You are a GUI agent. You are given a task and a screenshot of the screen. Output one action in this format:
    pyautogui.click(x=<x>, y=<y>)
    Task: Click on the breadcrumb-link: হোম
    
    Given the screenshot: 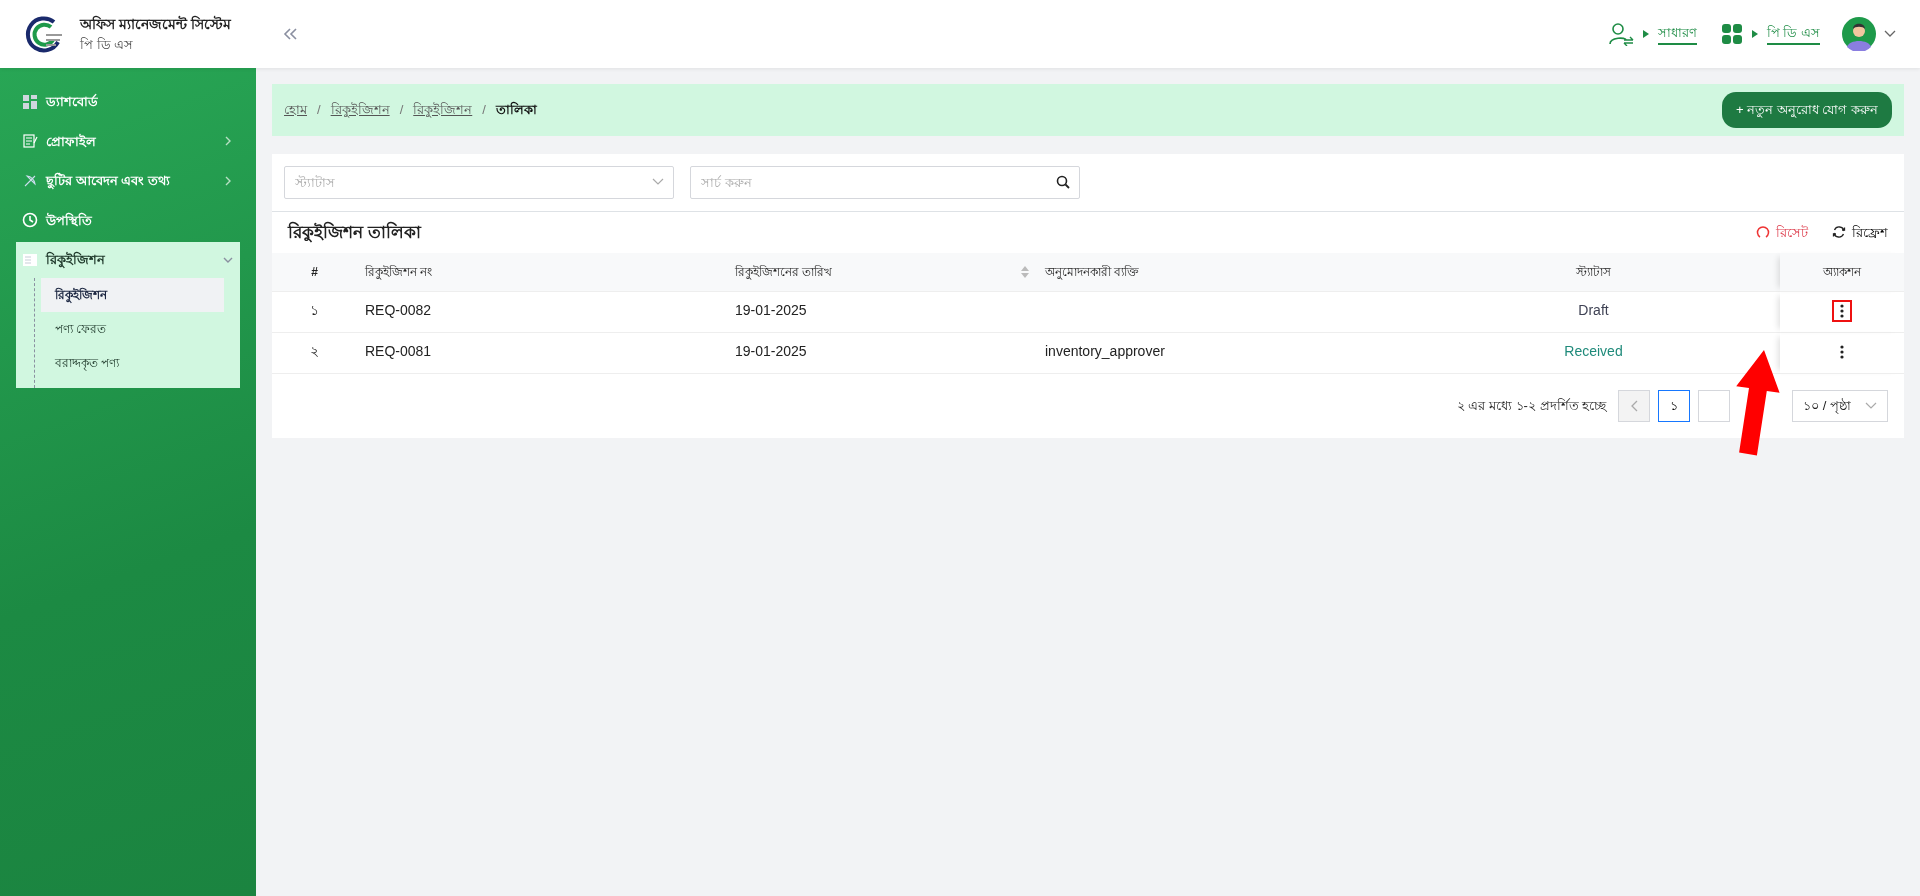 What is the action you would take?
    pyautogui.click(x=295, y=110)
    